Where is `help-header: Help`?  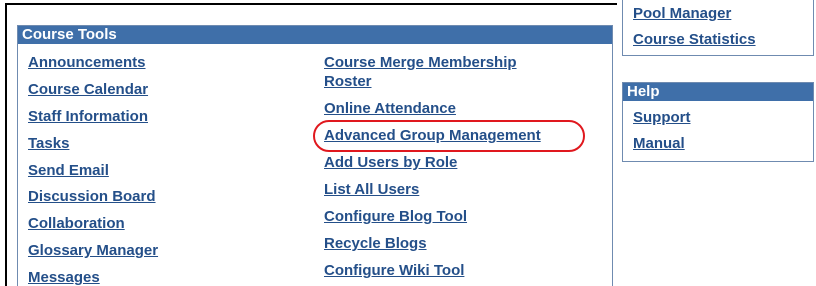
help-header: Help is located at coordinates (718, 92).